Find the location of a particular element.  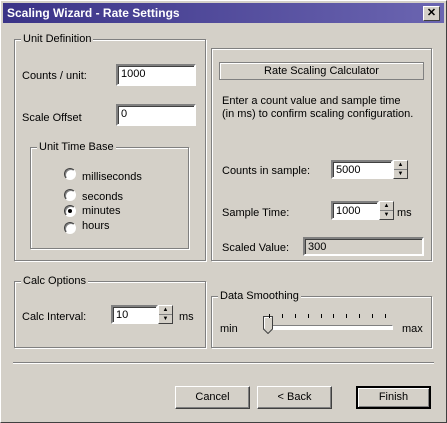

scale-offset-label: Scale Offset is located at coordinates (52, 118).